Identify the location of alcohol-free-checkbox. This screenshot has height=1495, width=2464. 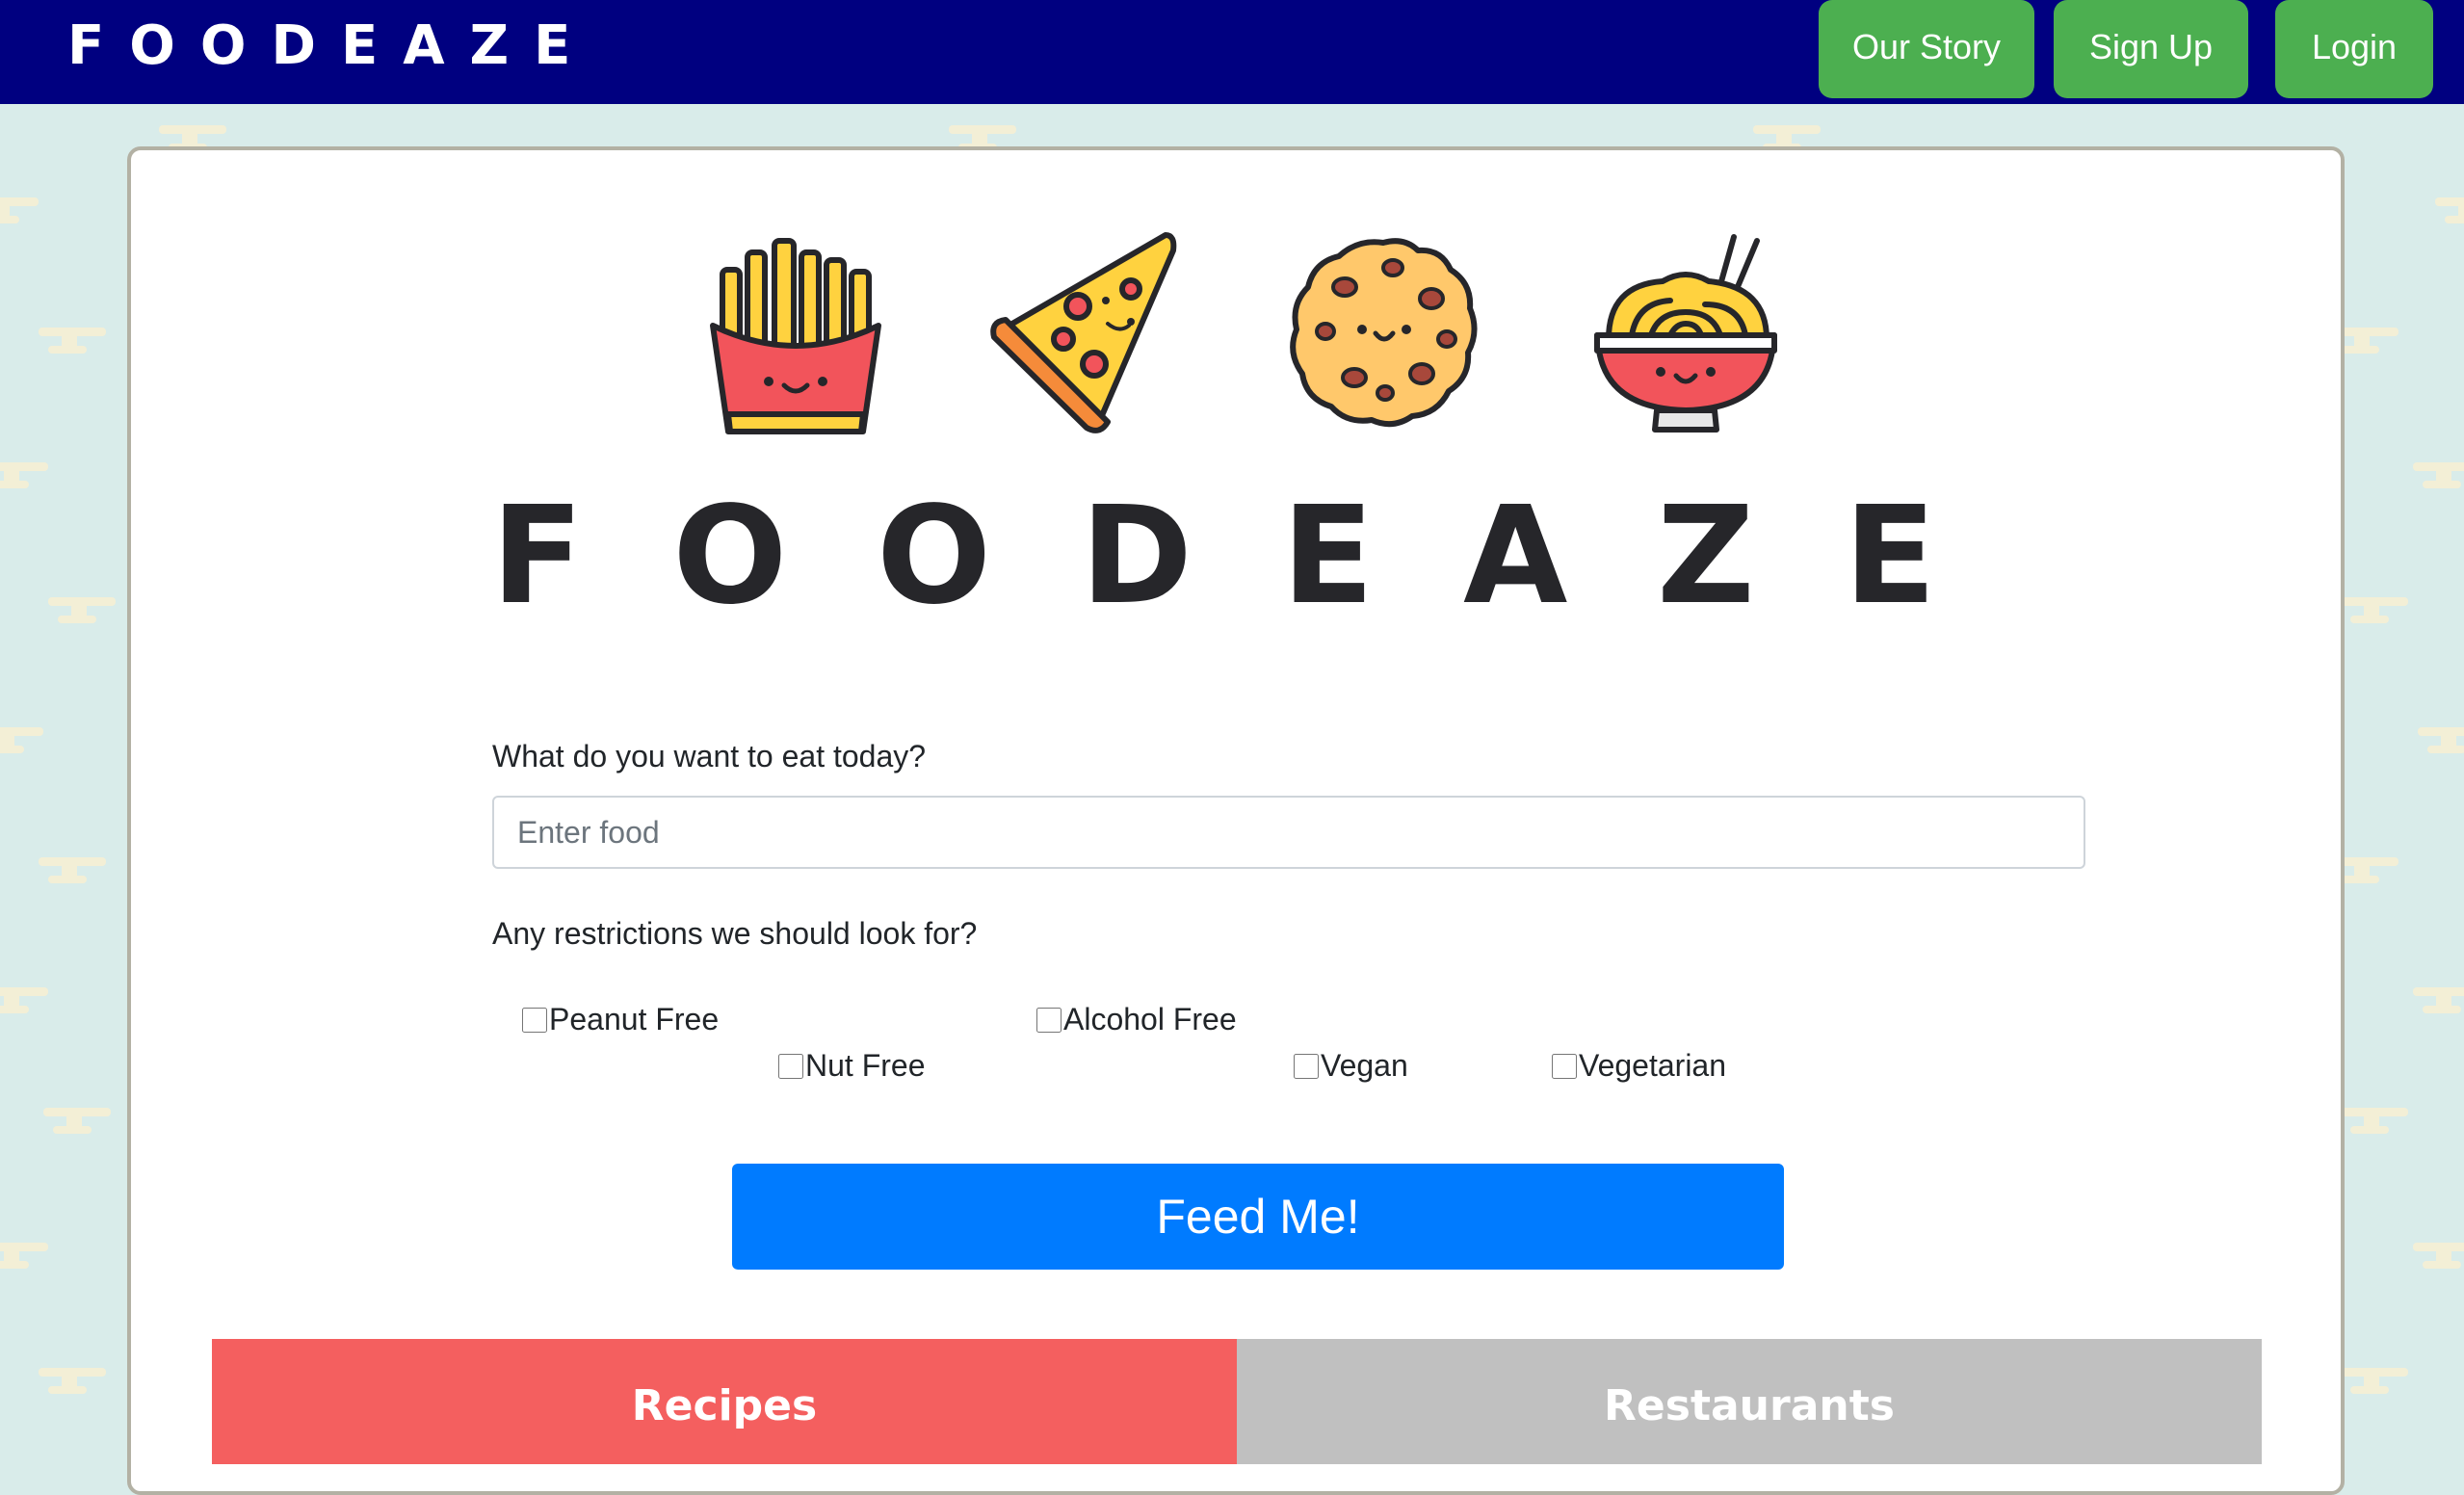
(1049, 1020).